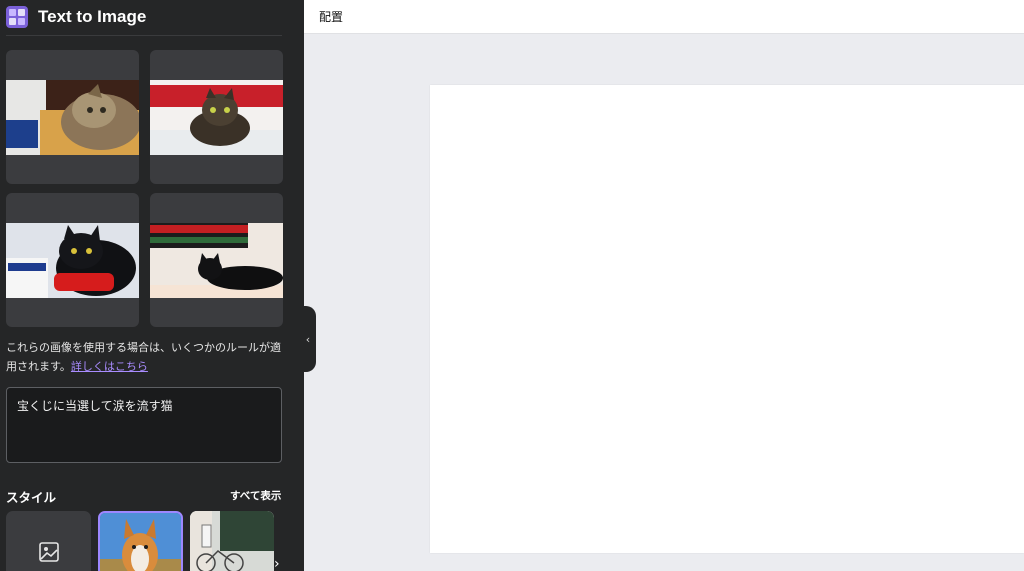  Describe the element at coordinates (331, 16) in the screenshot. I see `arrange-button: 配置` at that location.